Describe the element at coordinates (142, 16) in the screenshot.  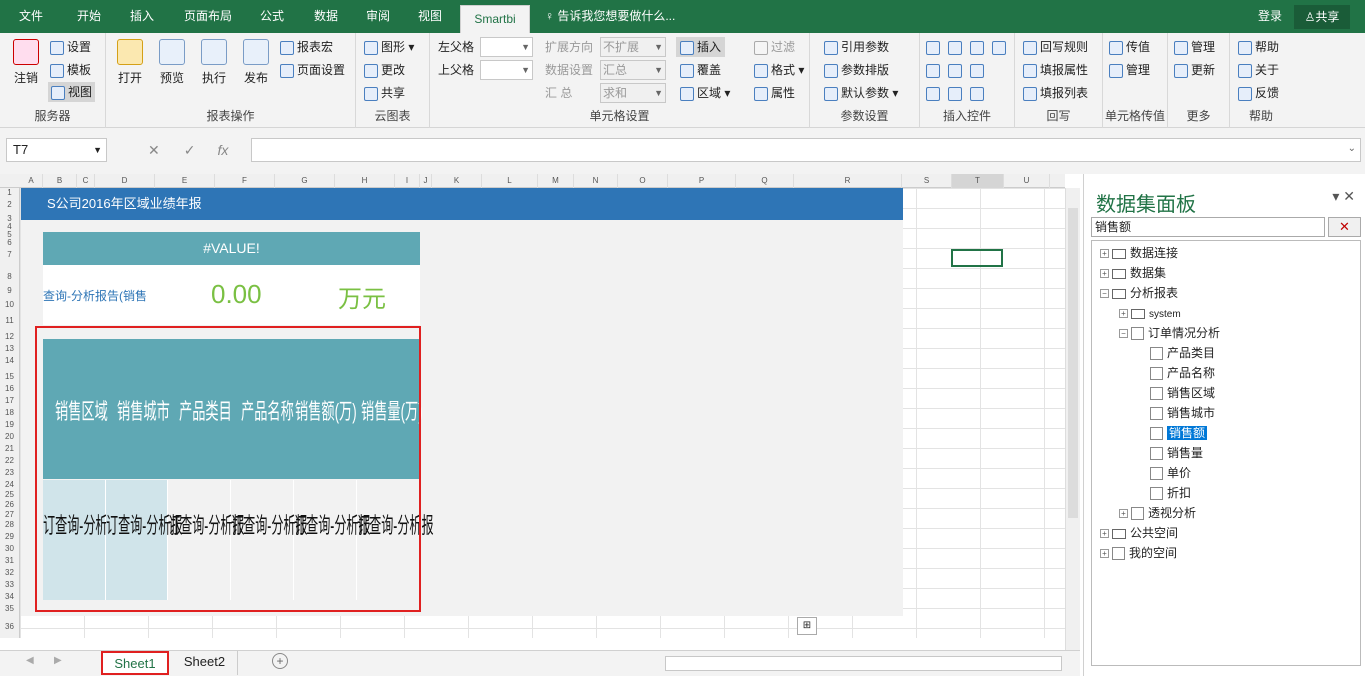
I see `tab-insert: 插入` at that location.